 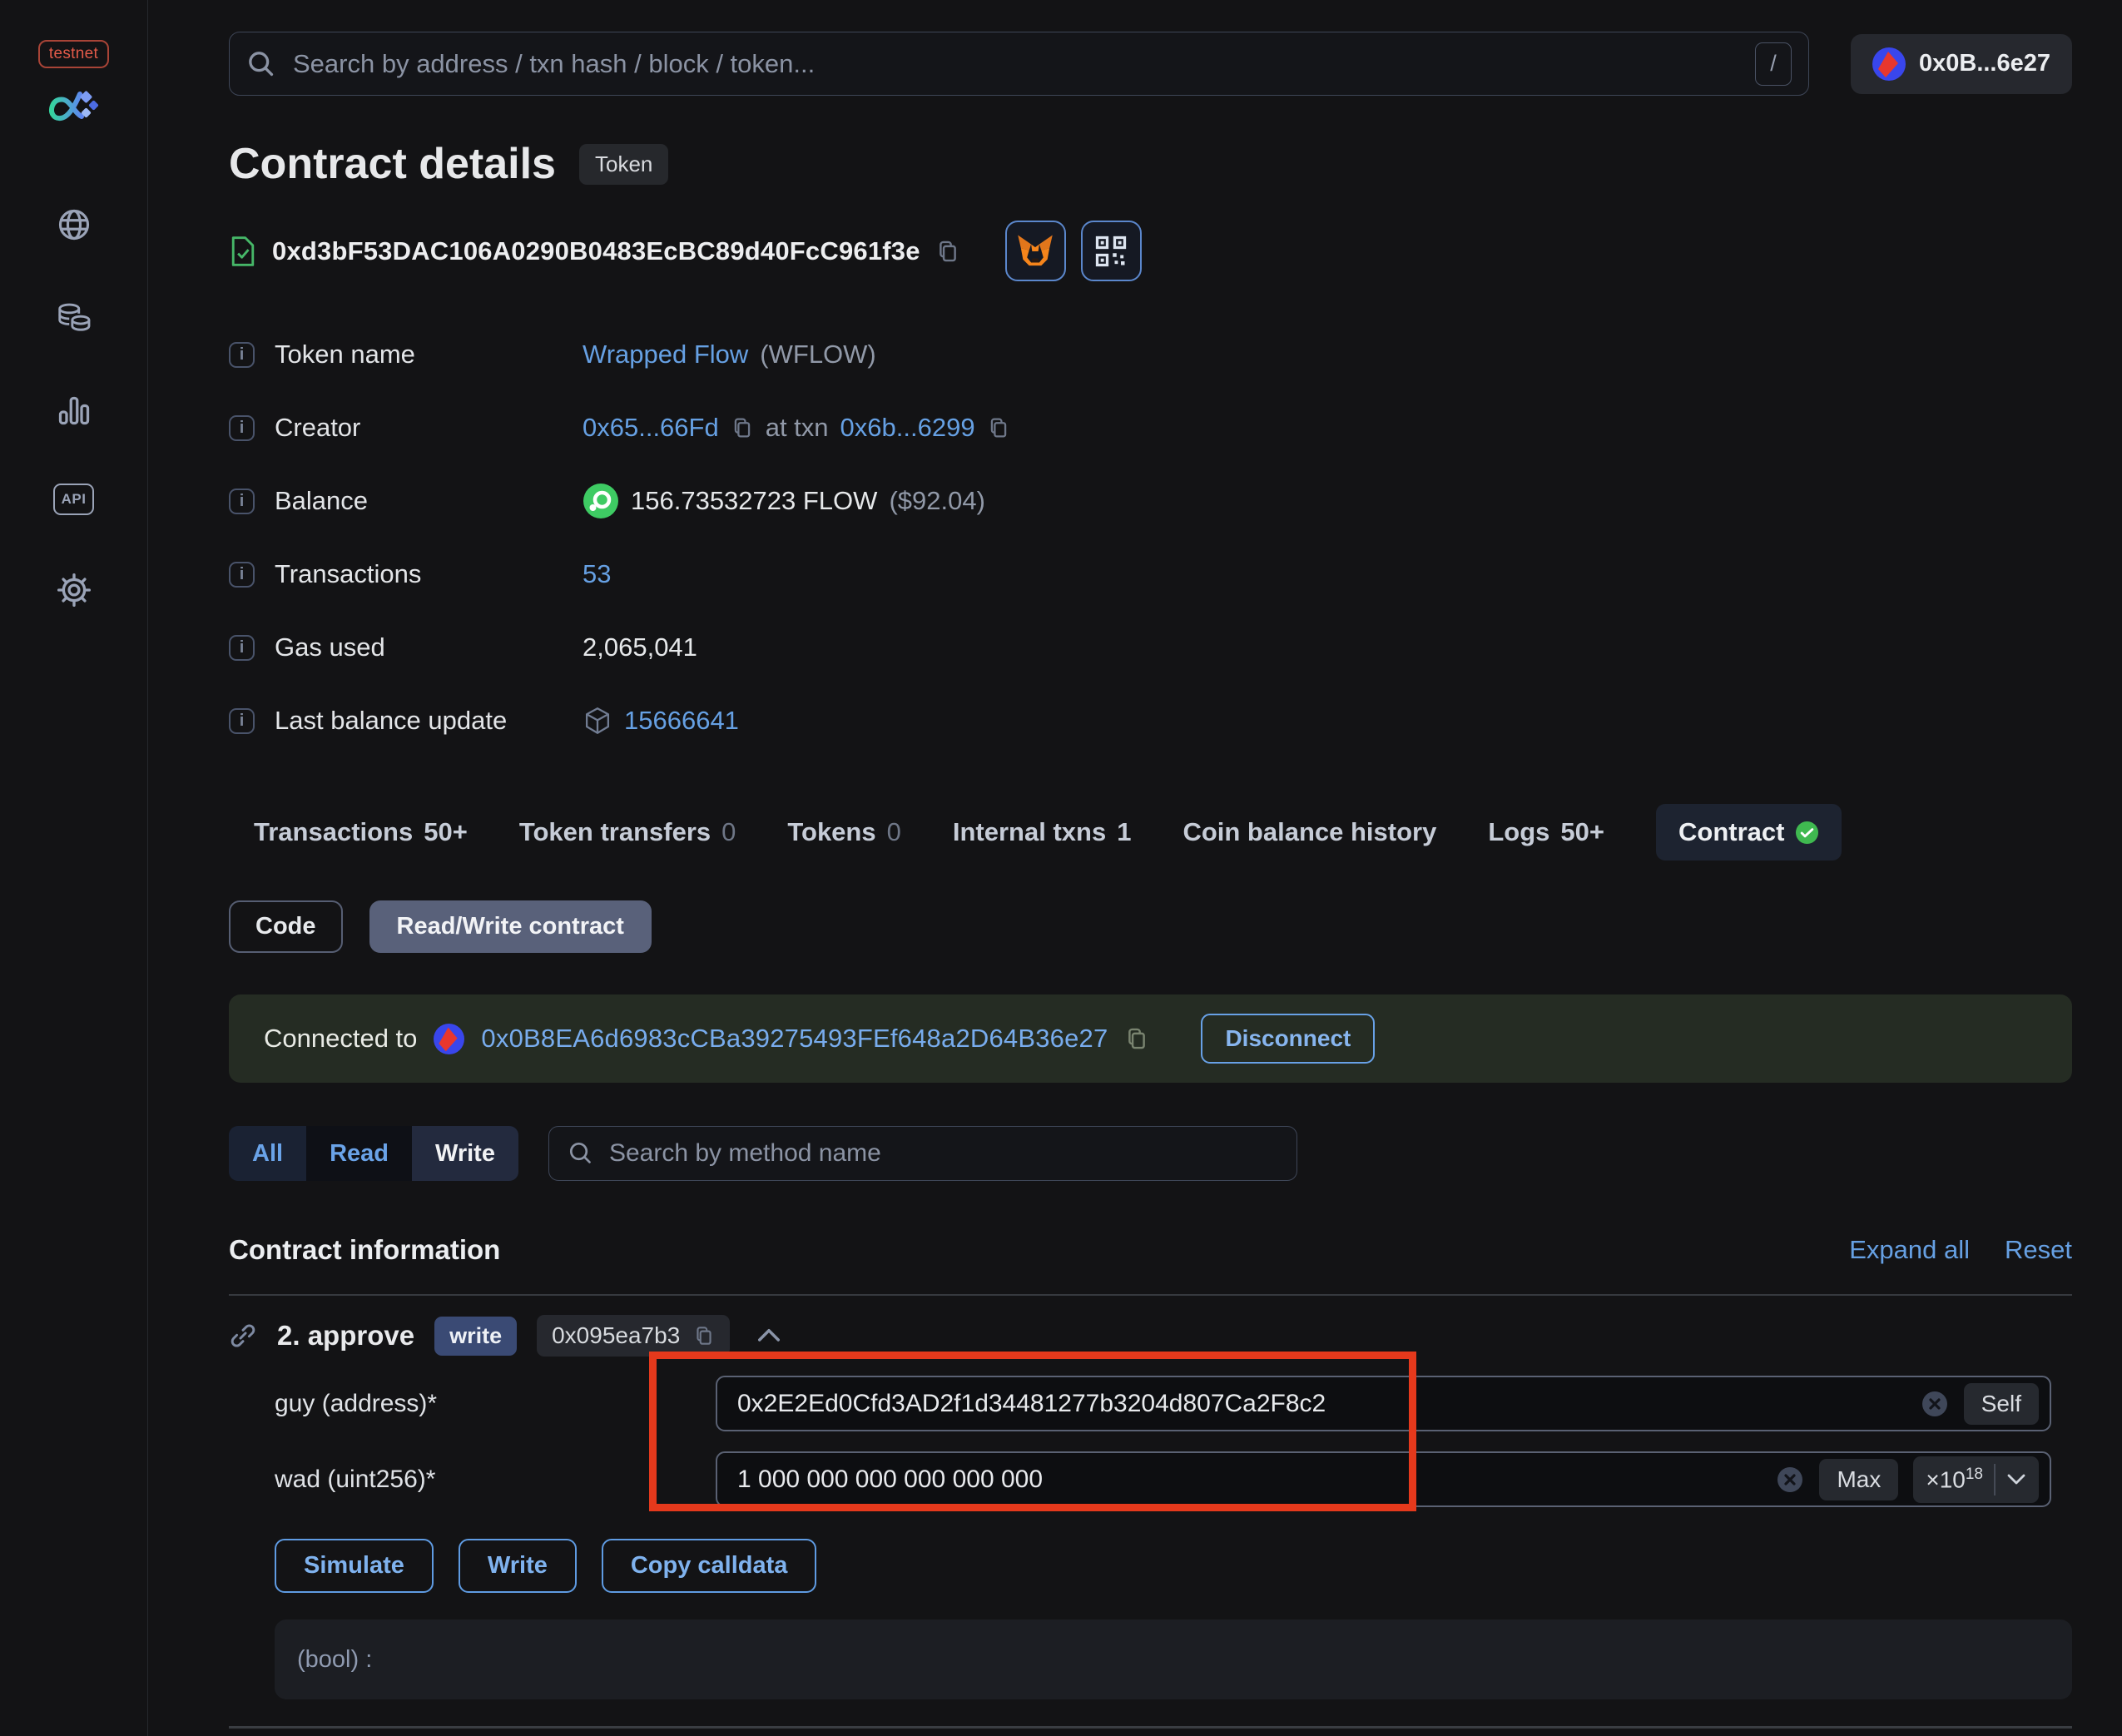 What do you see at coordinates (1889, 64) in the screenshot?
I see `account-avatar` at bounding box center [1889, 64].